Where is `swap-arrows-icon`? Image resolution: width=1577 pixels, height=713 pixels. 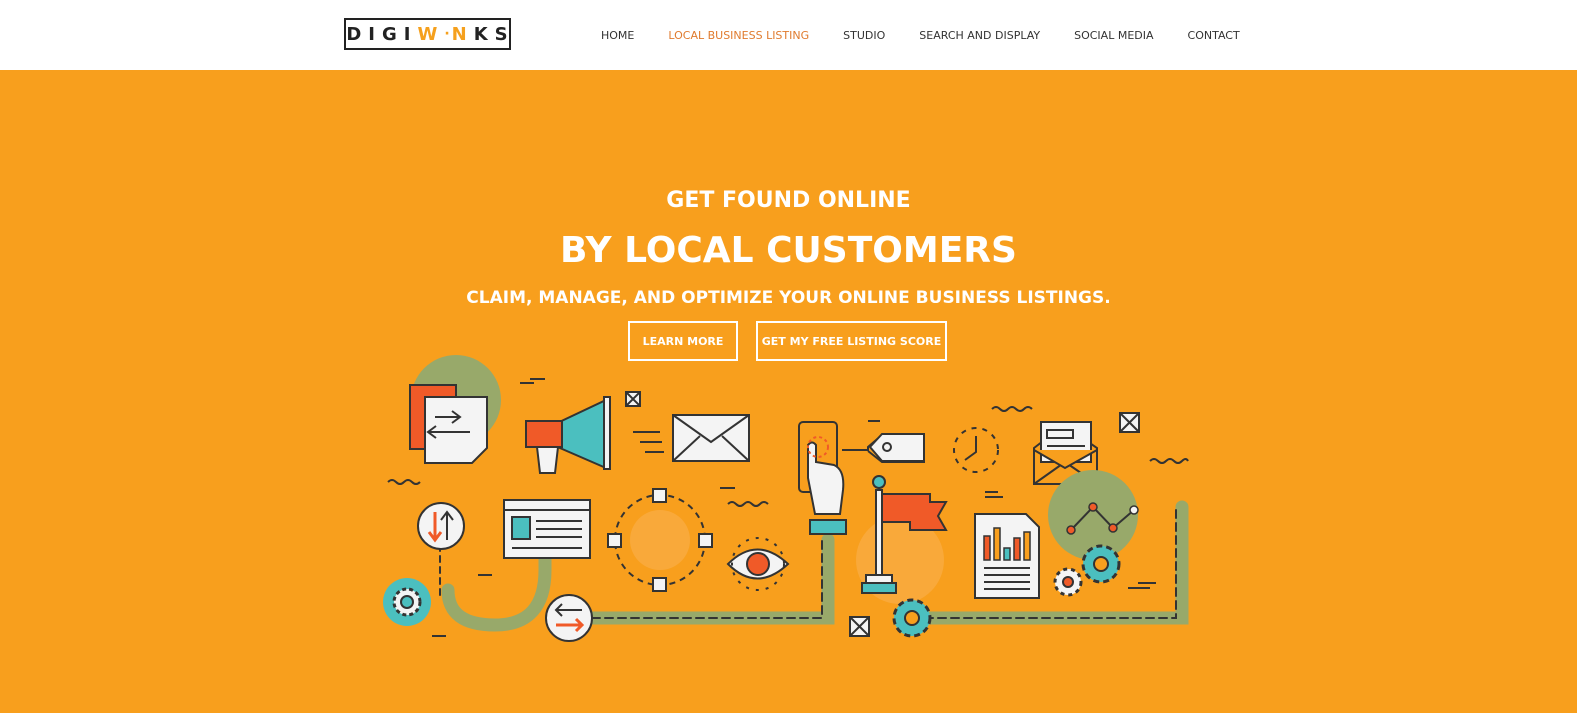
swap-arrows-icon is located at coordinates (569, 618).